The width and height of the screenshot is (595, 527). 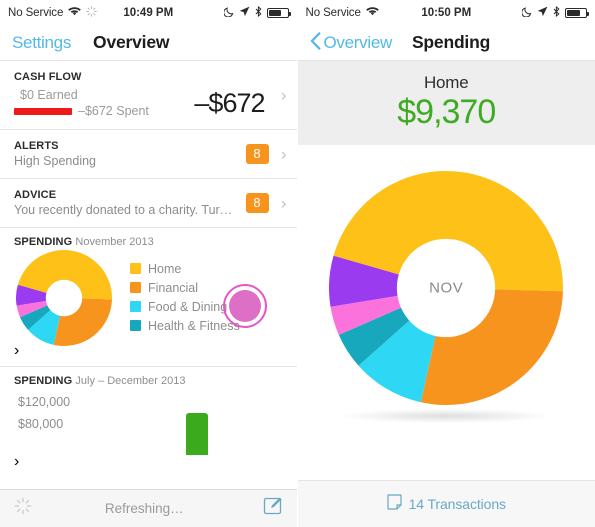 What do you see at coordinates (173, 287) in the screenshot?
I see `legend-label: Financial` at bounding box center [173, 287].